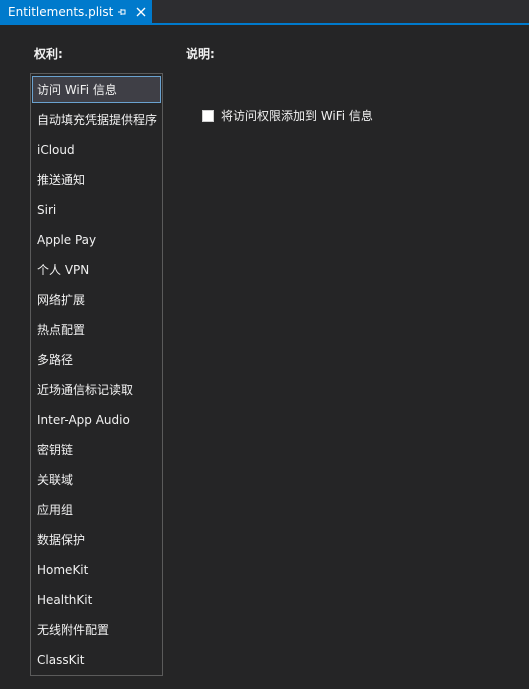  Describe the element at coordinates (297, 116) in the screenshot. I see `access-wifi-checkbox-label: 将访问权限添加到 WiFi 信息` at that location.